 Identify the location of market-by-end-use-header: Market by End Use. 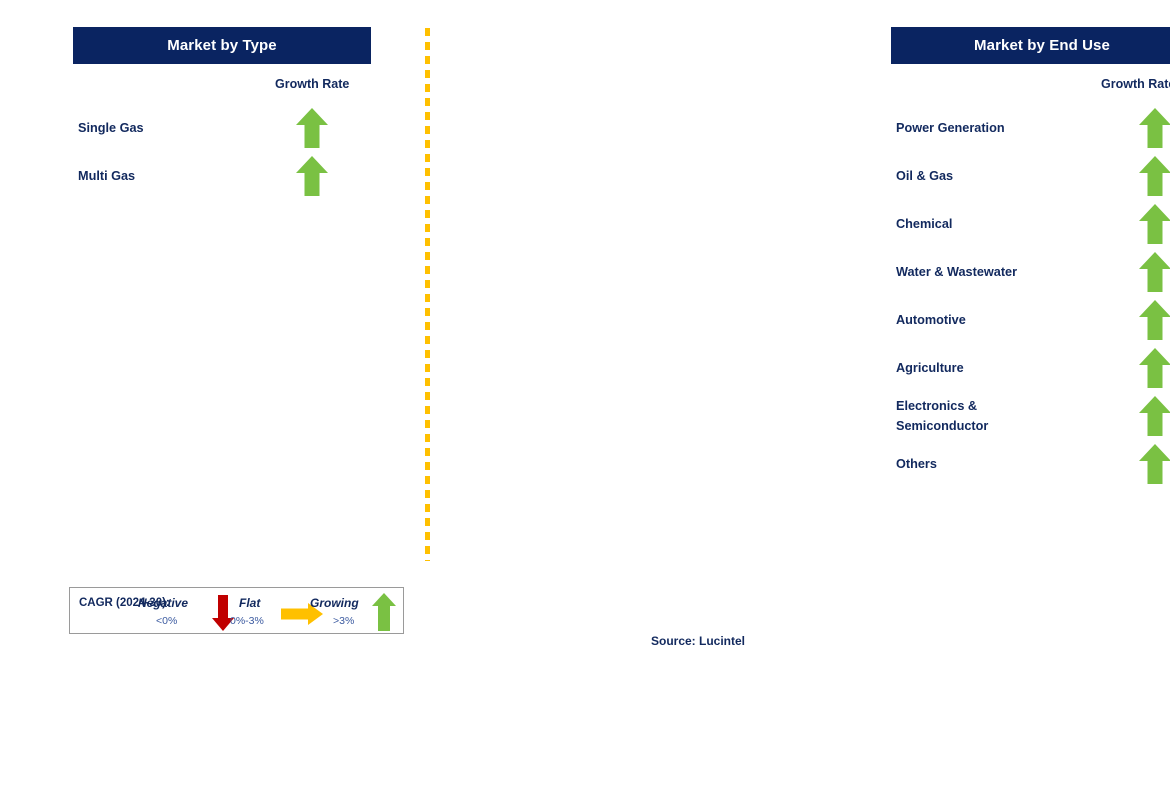
(1030, 45).